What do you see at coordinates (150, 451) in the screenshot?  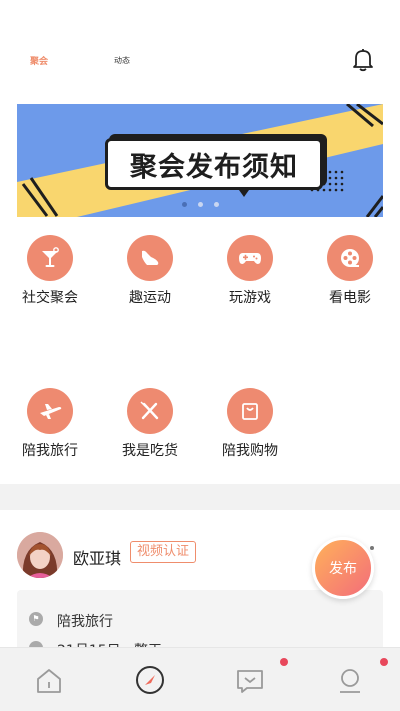 I see `category-label: 我是吃货` at bounding box center [150, 451].